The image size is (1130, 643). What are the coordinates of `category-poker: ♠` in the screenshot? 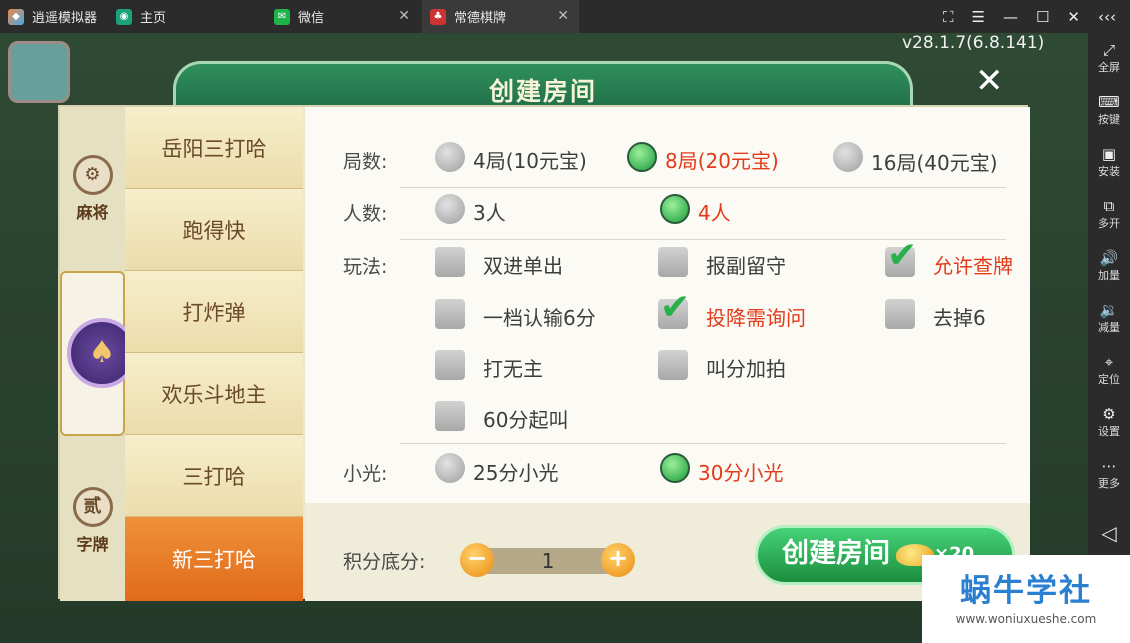 It's located at (98, 353).